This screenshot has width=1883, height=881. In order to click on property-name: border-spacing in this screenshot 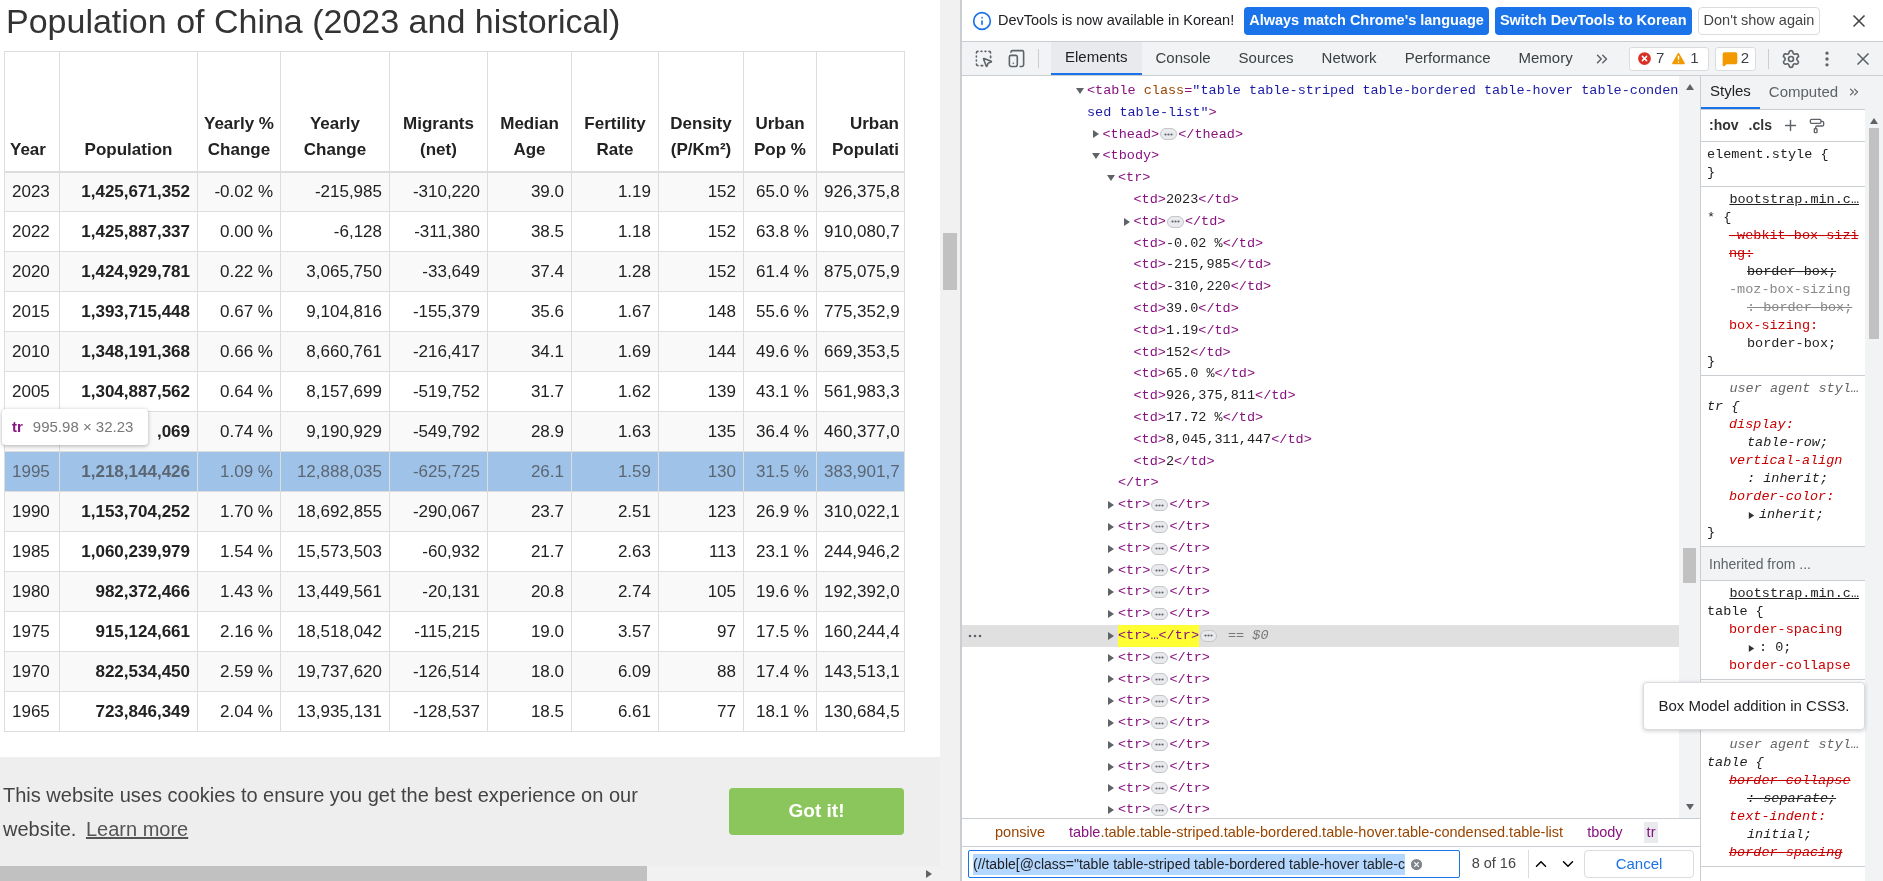, I will do `click(1786, 853)`.